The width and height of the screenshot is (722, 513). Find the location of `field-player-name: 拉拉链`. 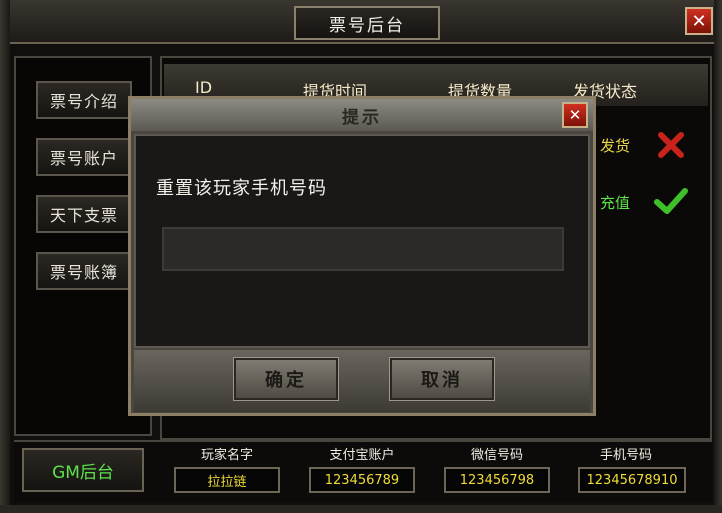

field-player-name: 拉拉链 is located at coordinates (227, 480).